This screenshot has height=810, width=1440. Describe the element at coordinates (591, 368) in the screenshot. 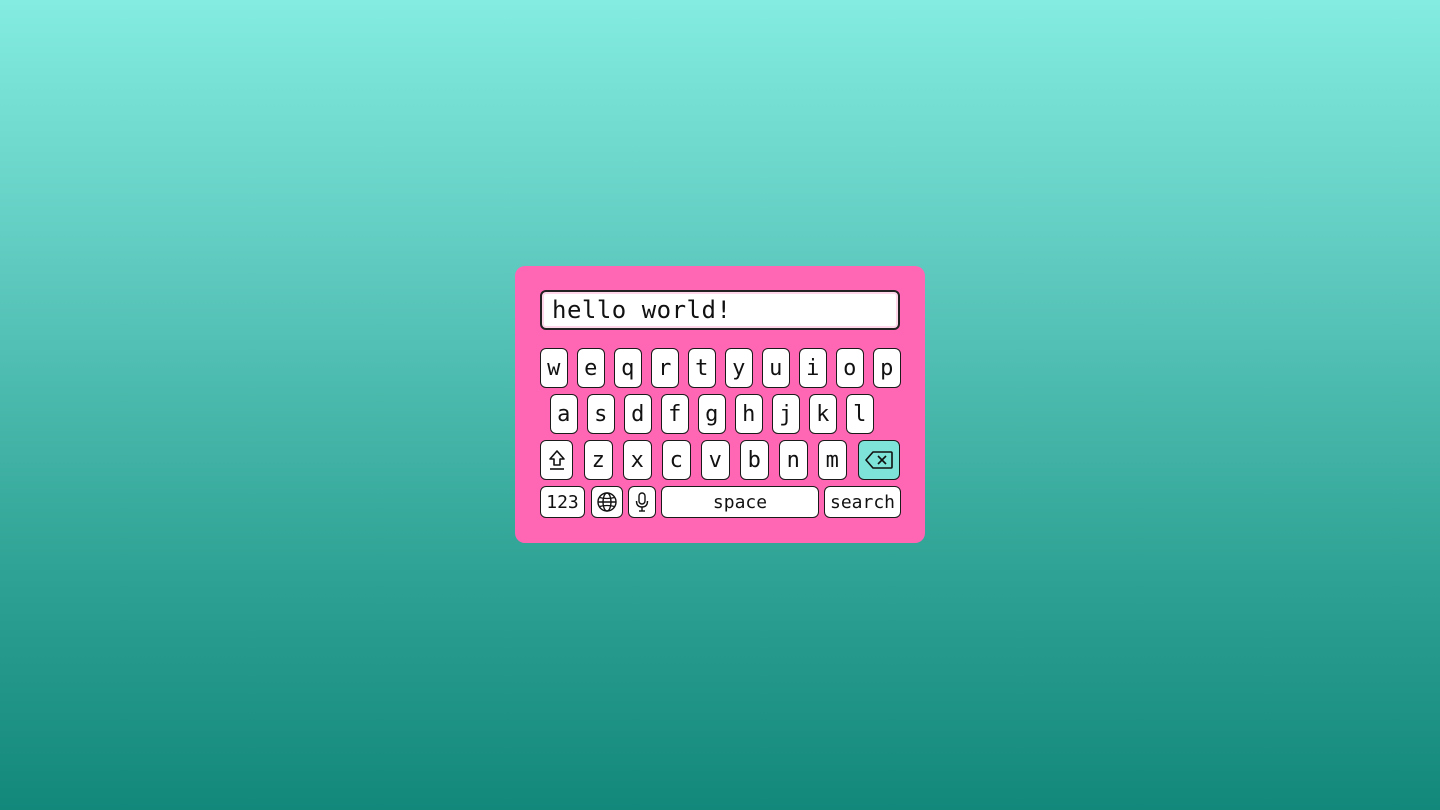

I see `key-e: e` at that location.